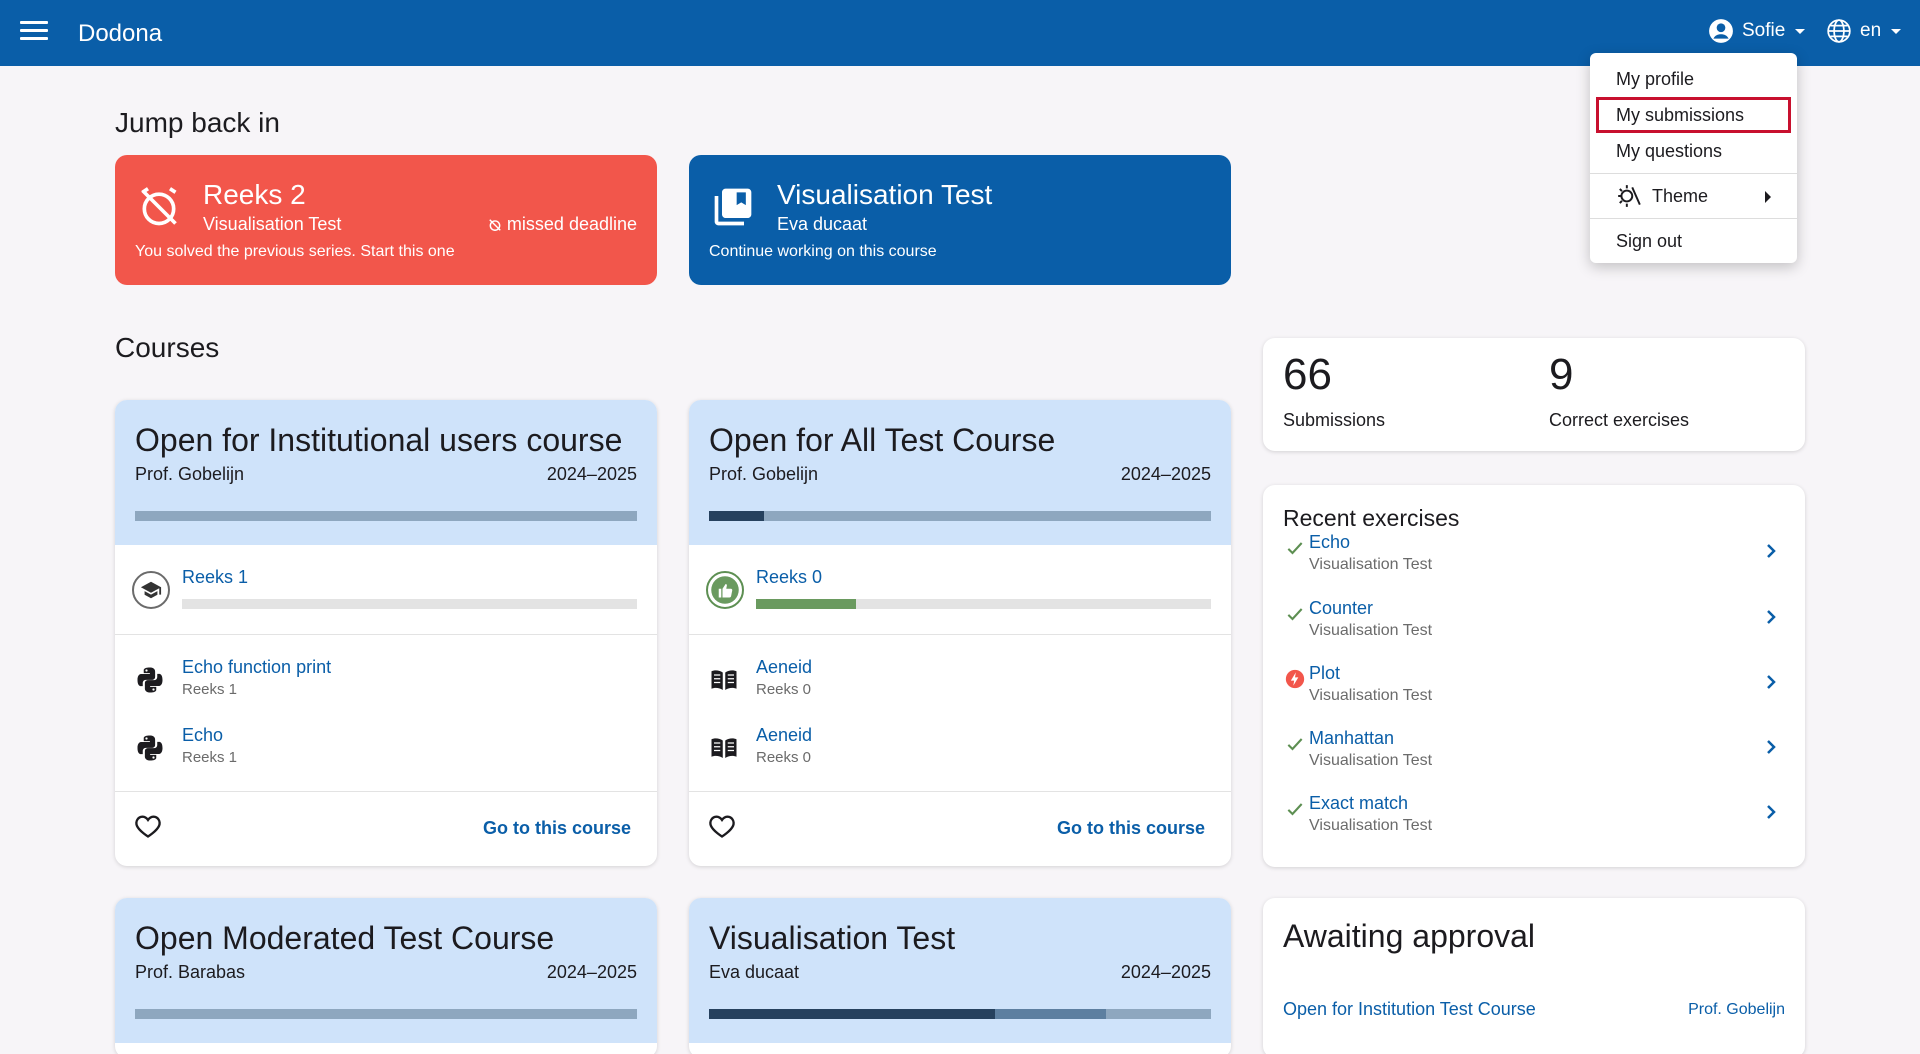 The width and height of the screenshot is (1920, 1054). Describe the element at coordinates (1329, 542) in the screenshot. I see `recent-exercise-name: Echo` at that location.